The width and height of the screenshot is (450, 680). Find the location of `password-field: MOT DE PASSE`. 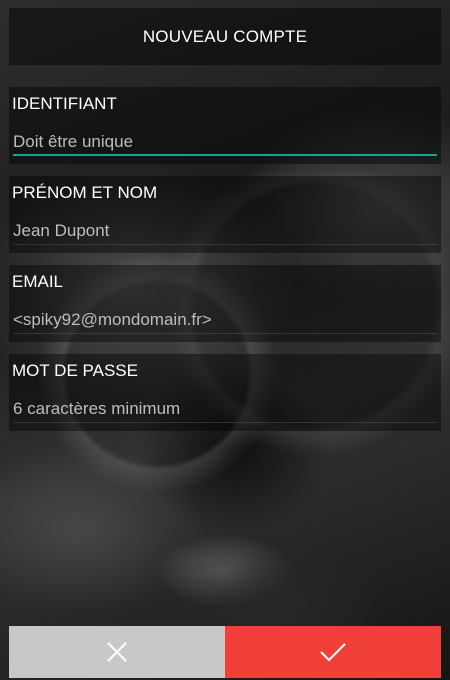

password-field: MOT DE PASSE is located at coordinates (225, 392).